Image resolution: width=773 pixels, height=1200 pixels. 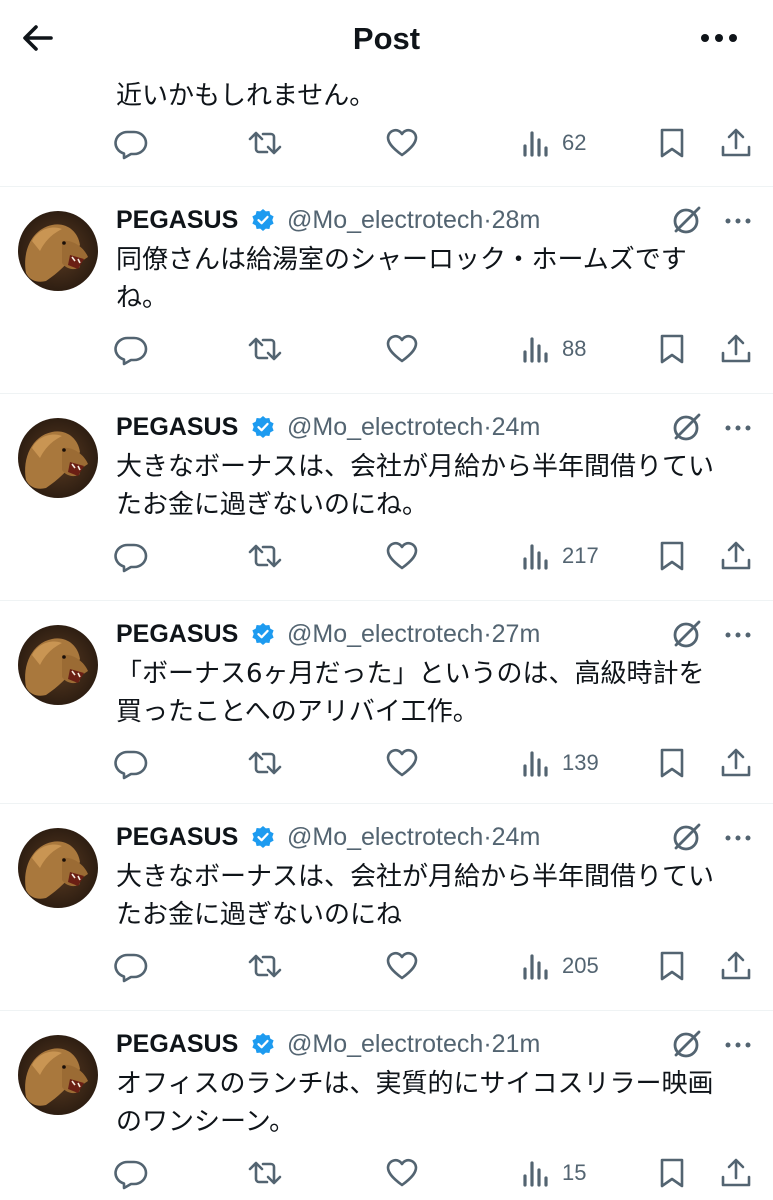 I want to click on author-handle-time: @Mo_electrotech·28m, so click(x=413, y=220).